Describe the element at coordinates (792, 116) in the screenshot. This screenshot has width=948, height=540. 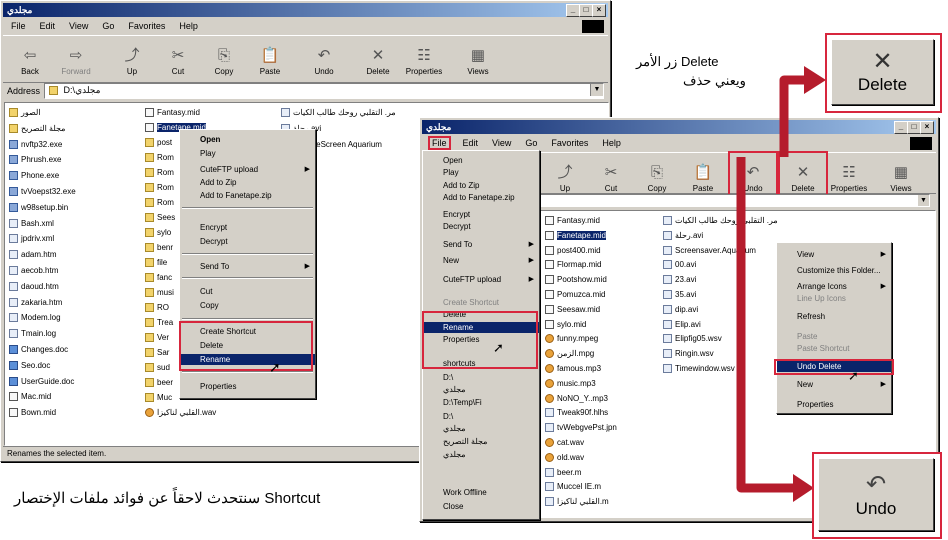
I see `delete-arrow` at that location.